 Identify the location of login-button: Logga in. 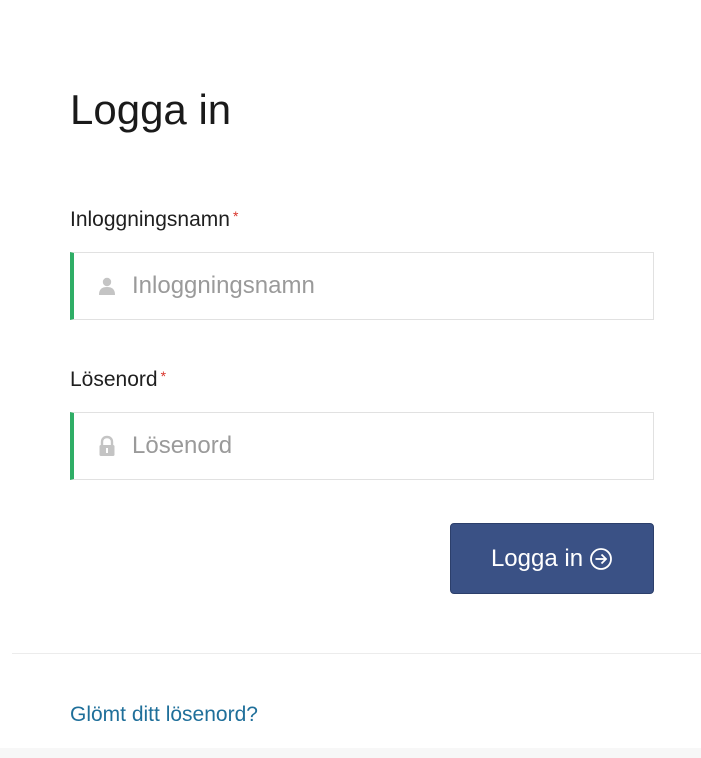
(552, 558).